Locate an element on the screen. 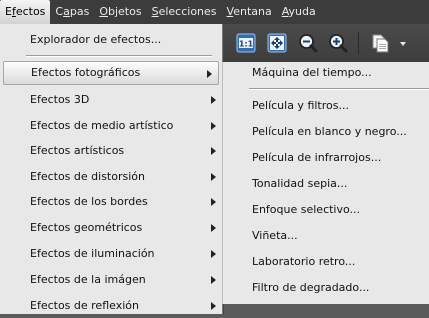 This screenshot has height=318, width=429. menu-item-label: Efectos geométricos is located at coordinates (86, 227).